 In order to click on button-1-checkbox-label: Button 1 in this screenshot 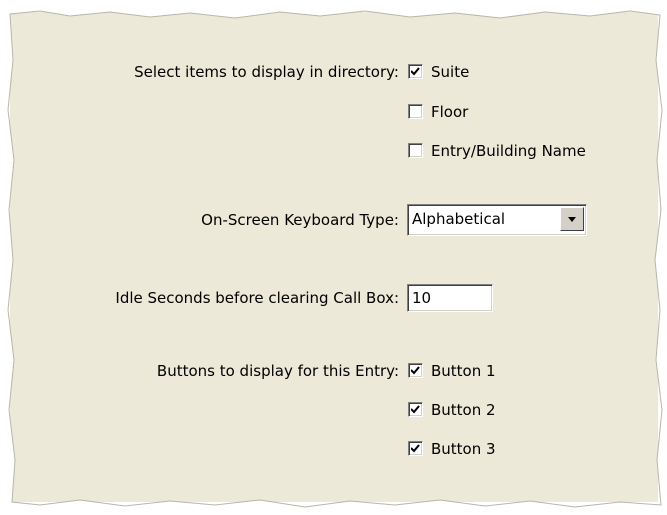, I will do `click(463, 371)`.